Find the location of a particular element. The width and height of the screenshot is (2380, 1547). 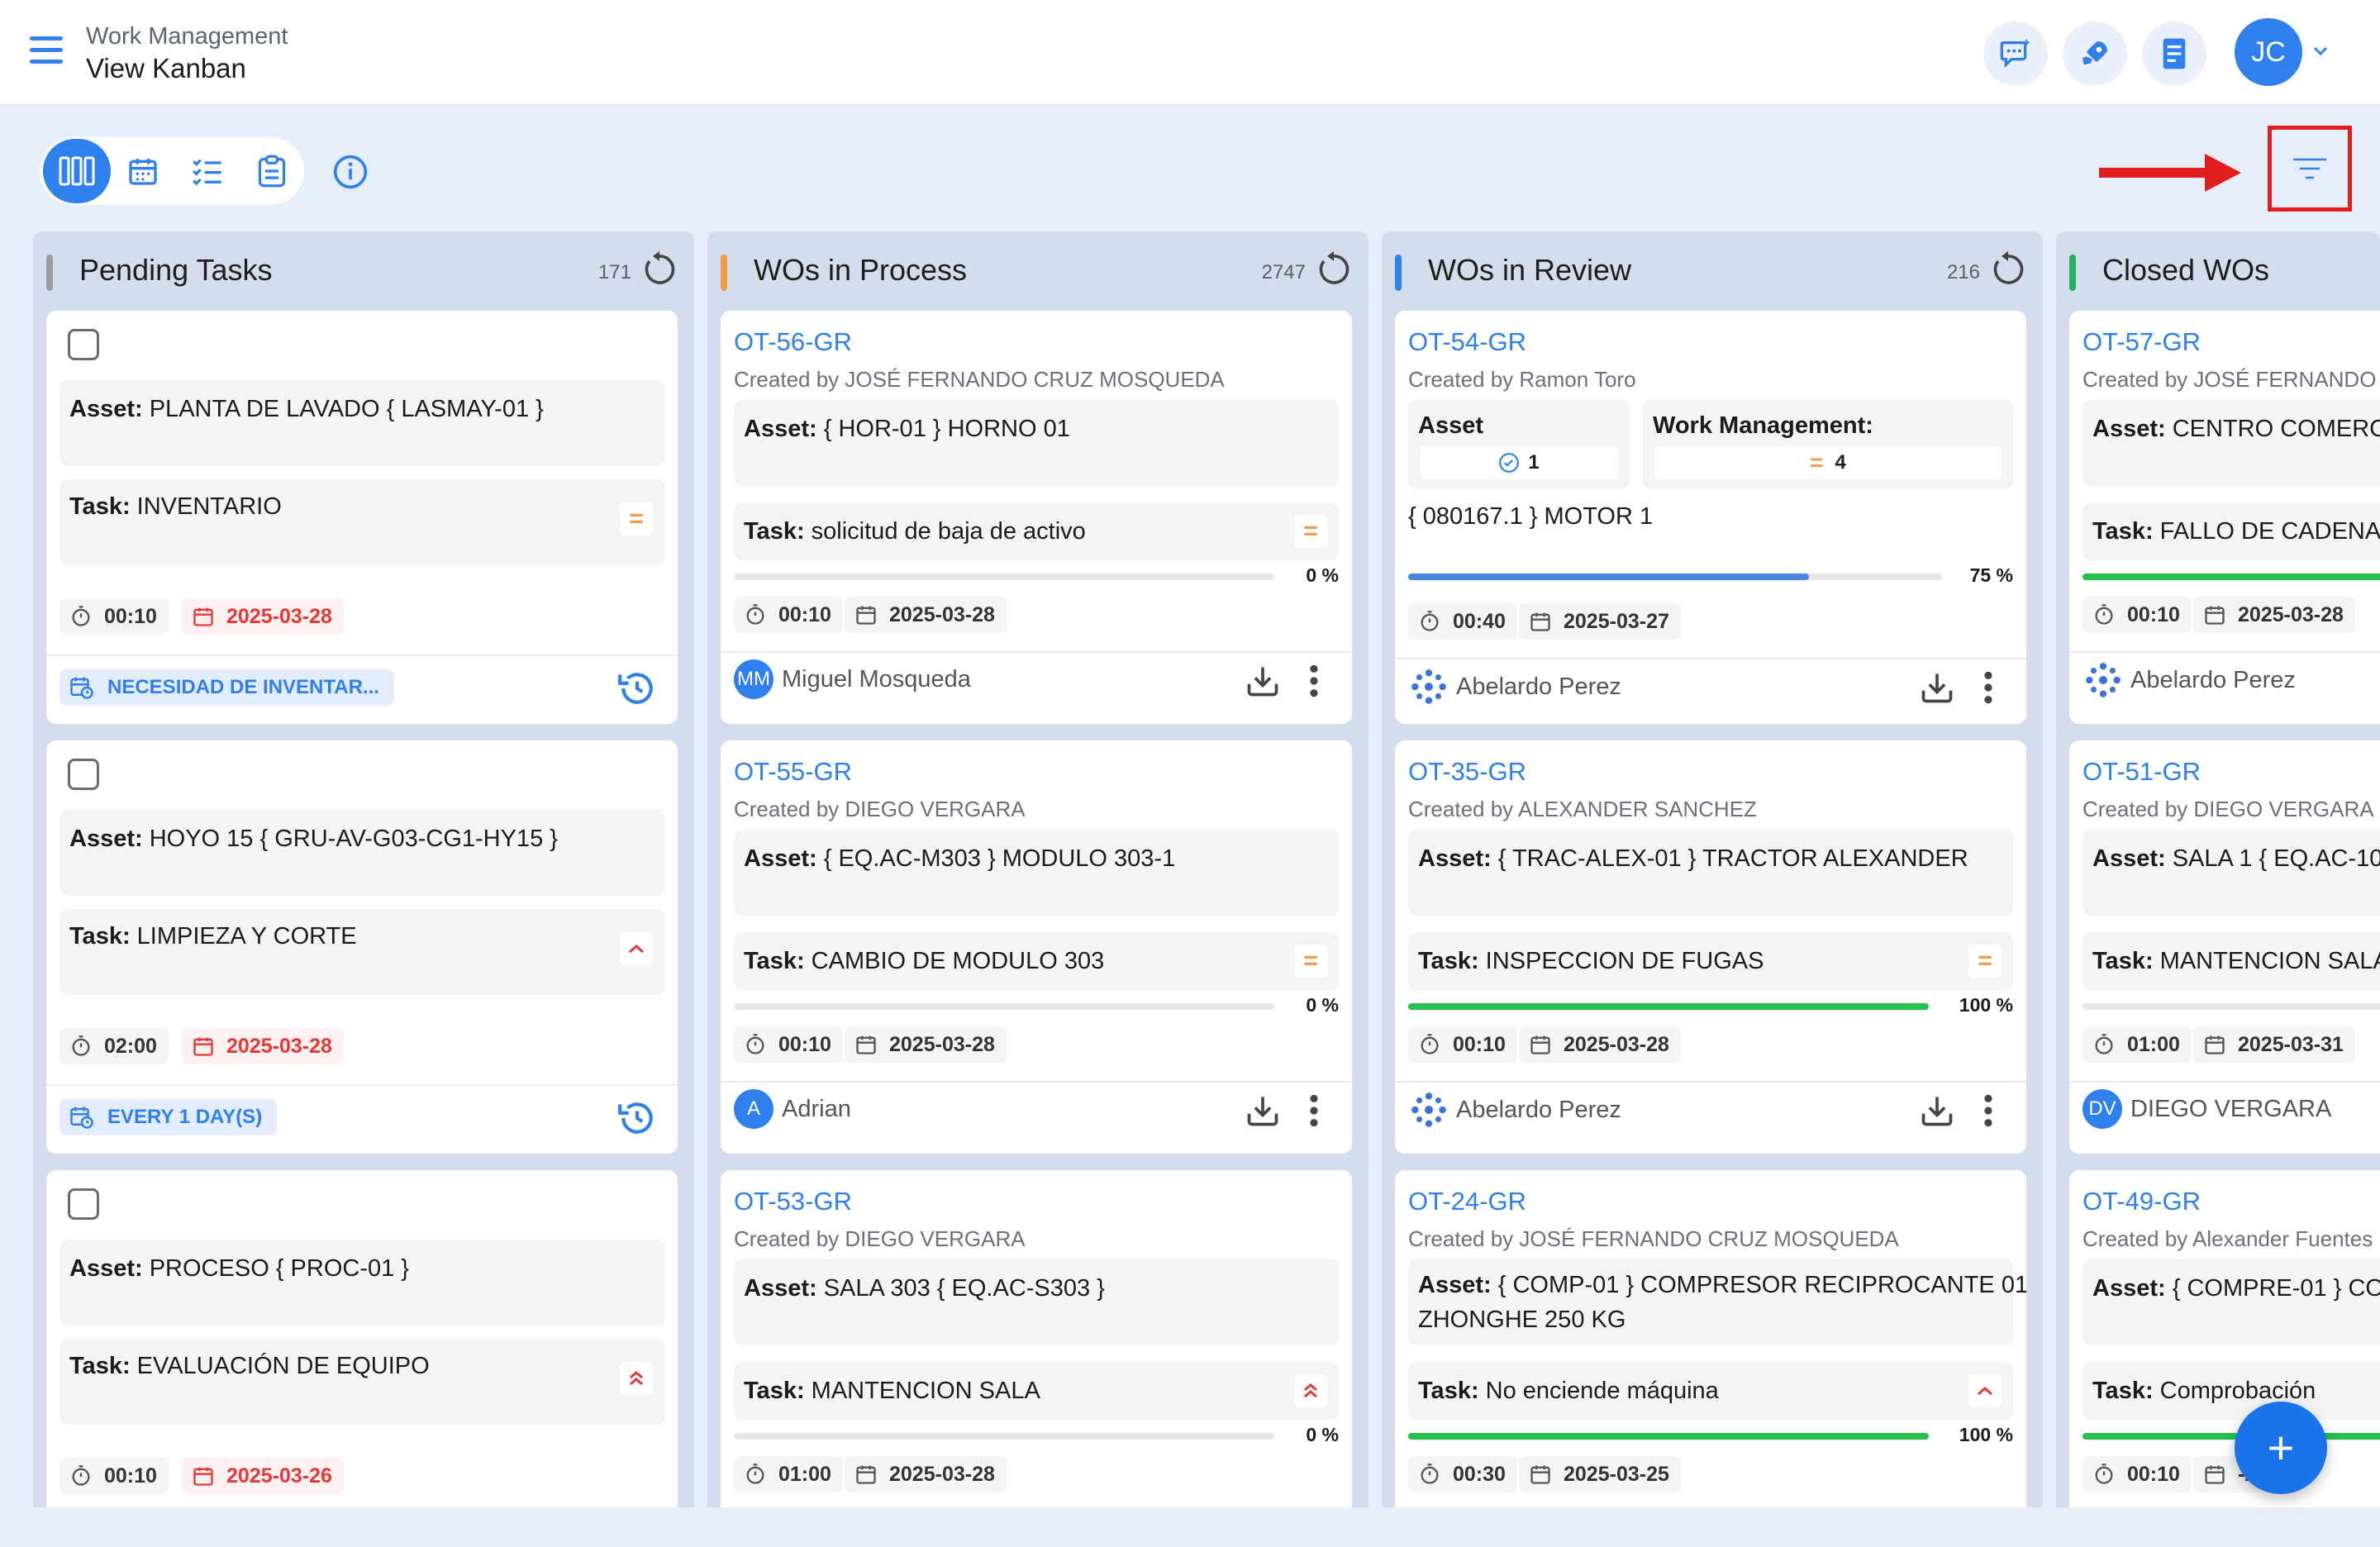

work-order-code: OT-24-GR is located at coordinates (1467, 1201).